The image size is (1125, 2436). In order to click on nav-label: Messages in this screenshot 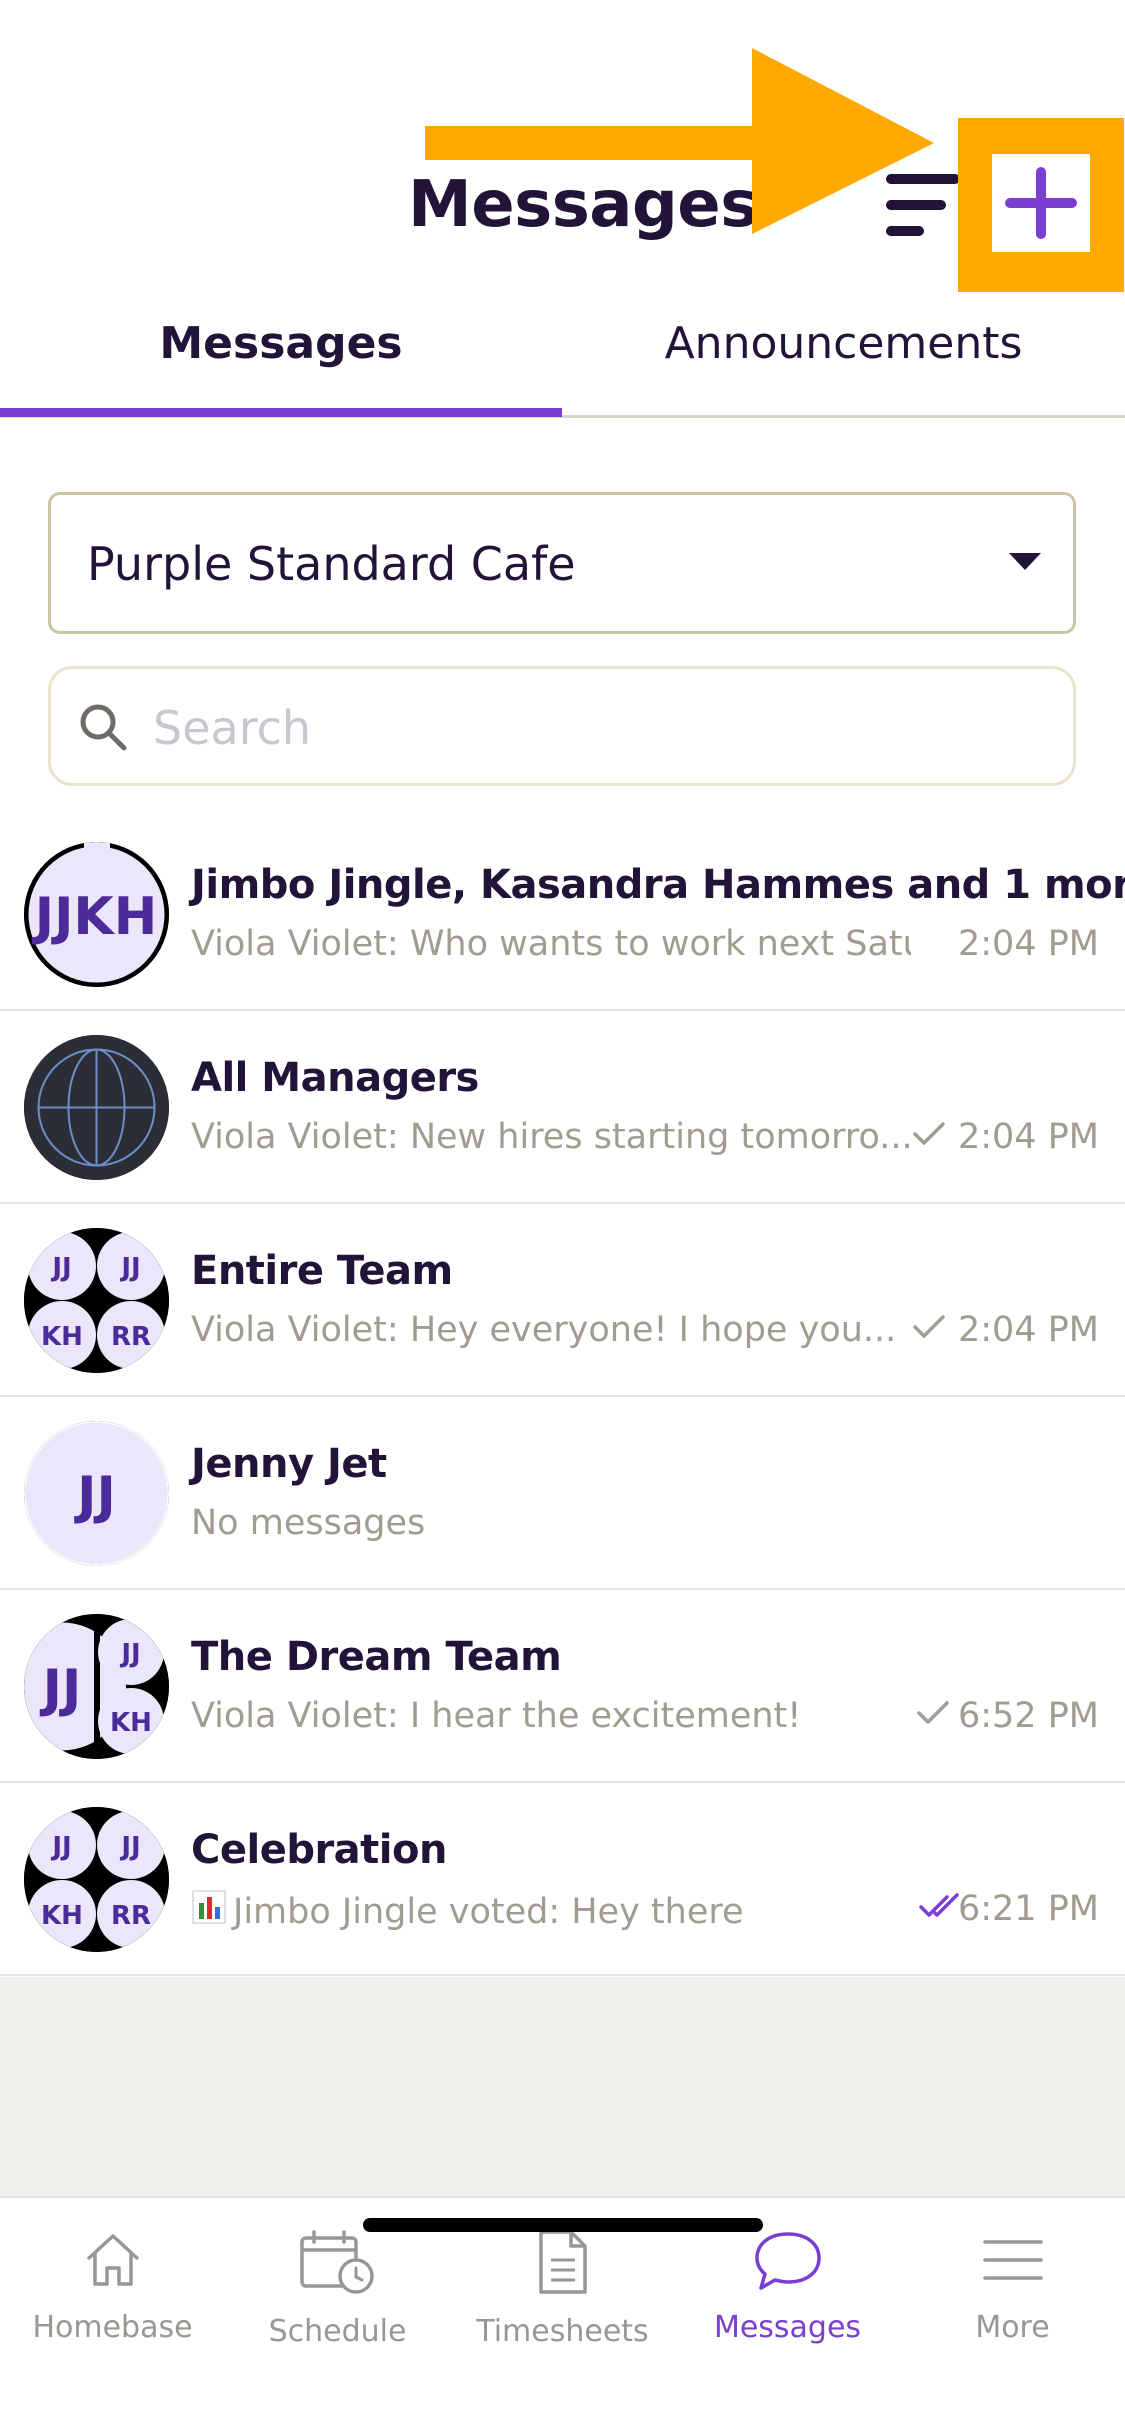, I will do `click(787, 2327)`.